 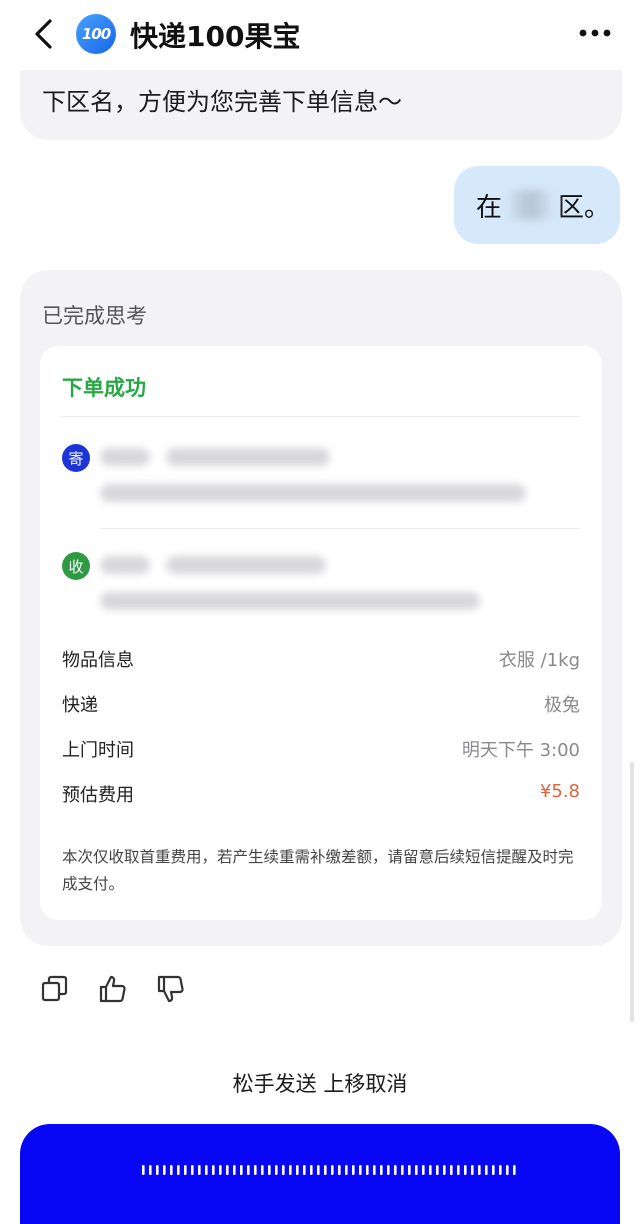 What do you see at coordinates (246, 565) in the screenshot?
I see `redacted-receiver-phone` at bounding box center [246, 565].